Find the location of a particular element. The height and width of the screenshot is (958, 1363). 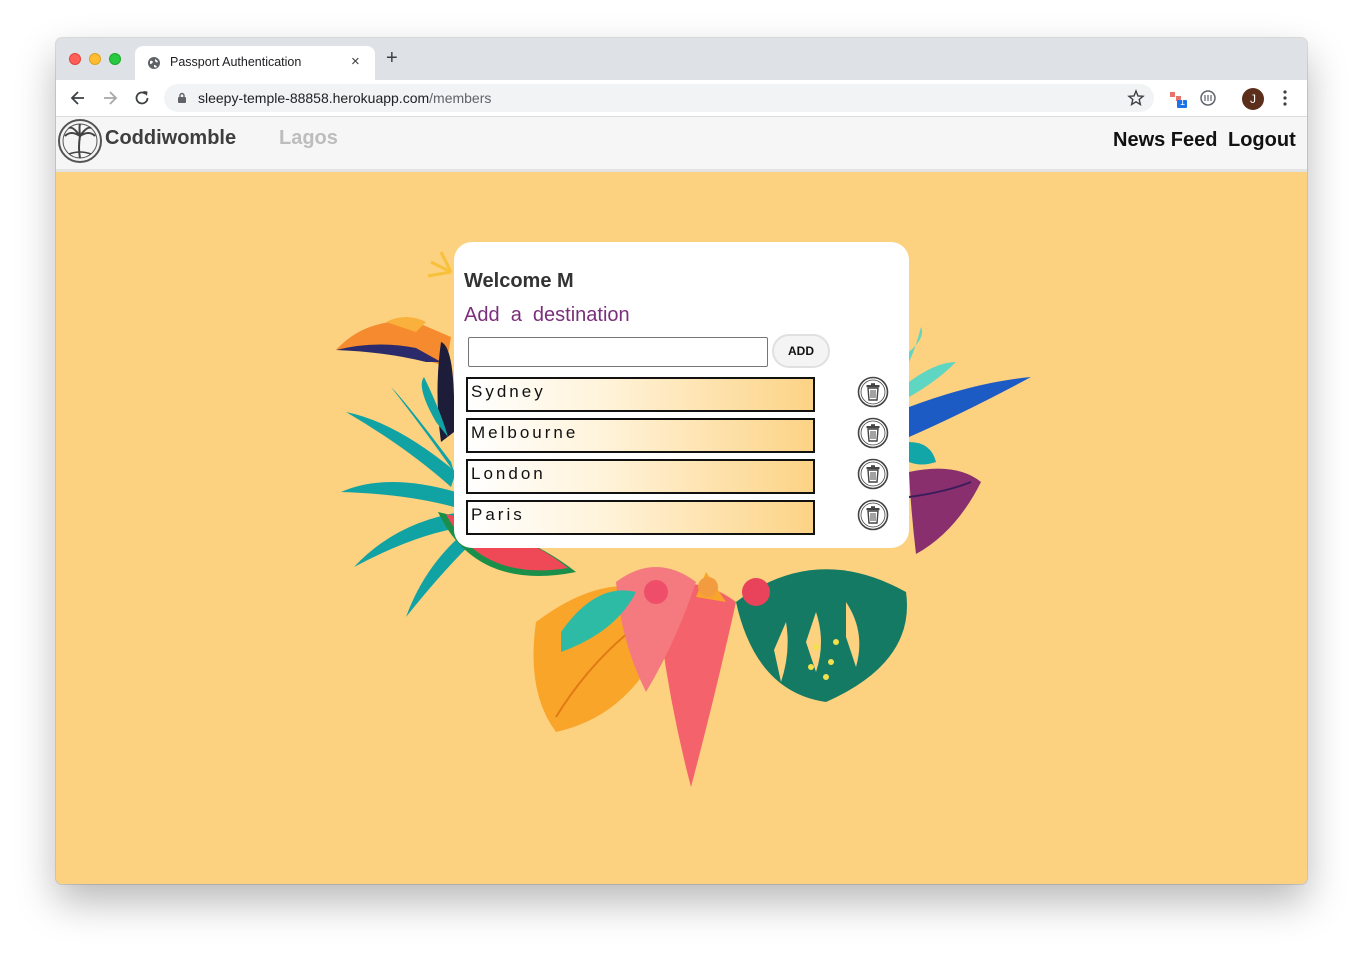

welcome-heading: Welcome M is located at coordinates (519, 281).